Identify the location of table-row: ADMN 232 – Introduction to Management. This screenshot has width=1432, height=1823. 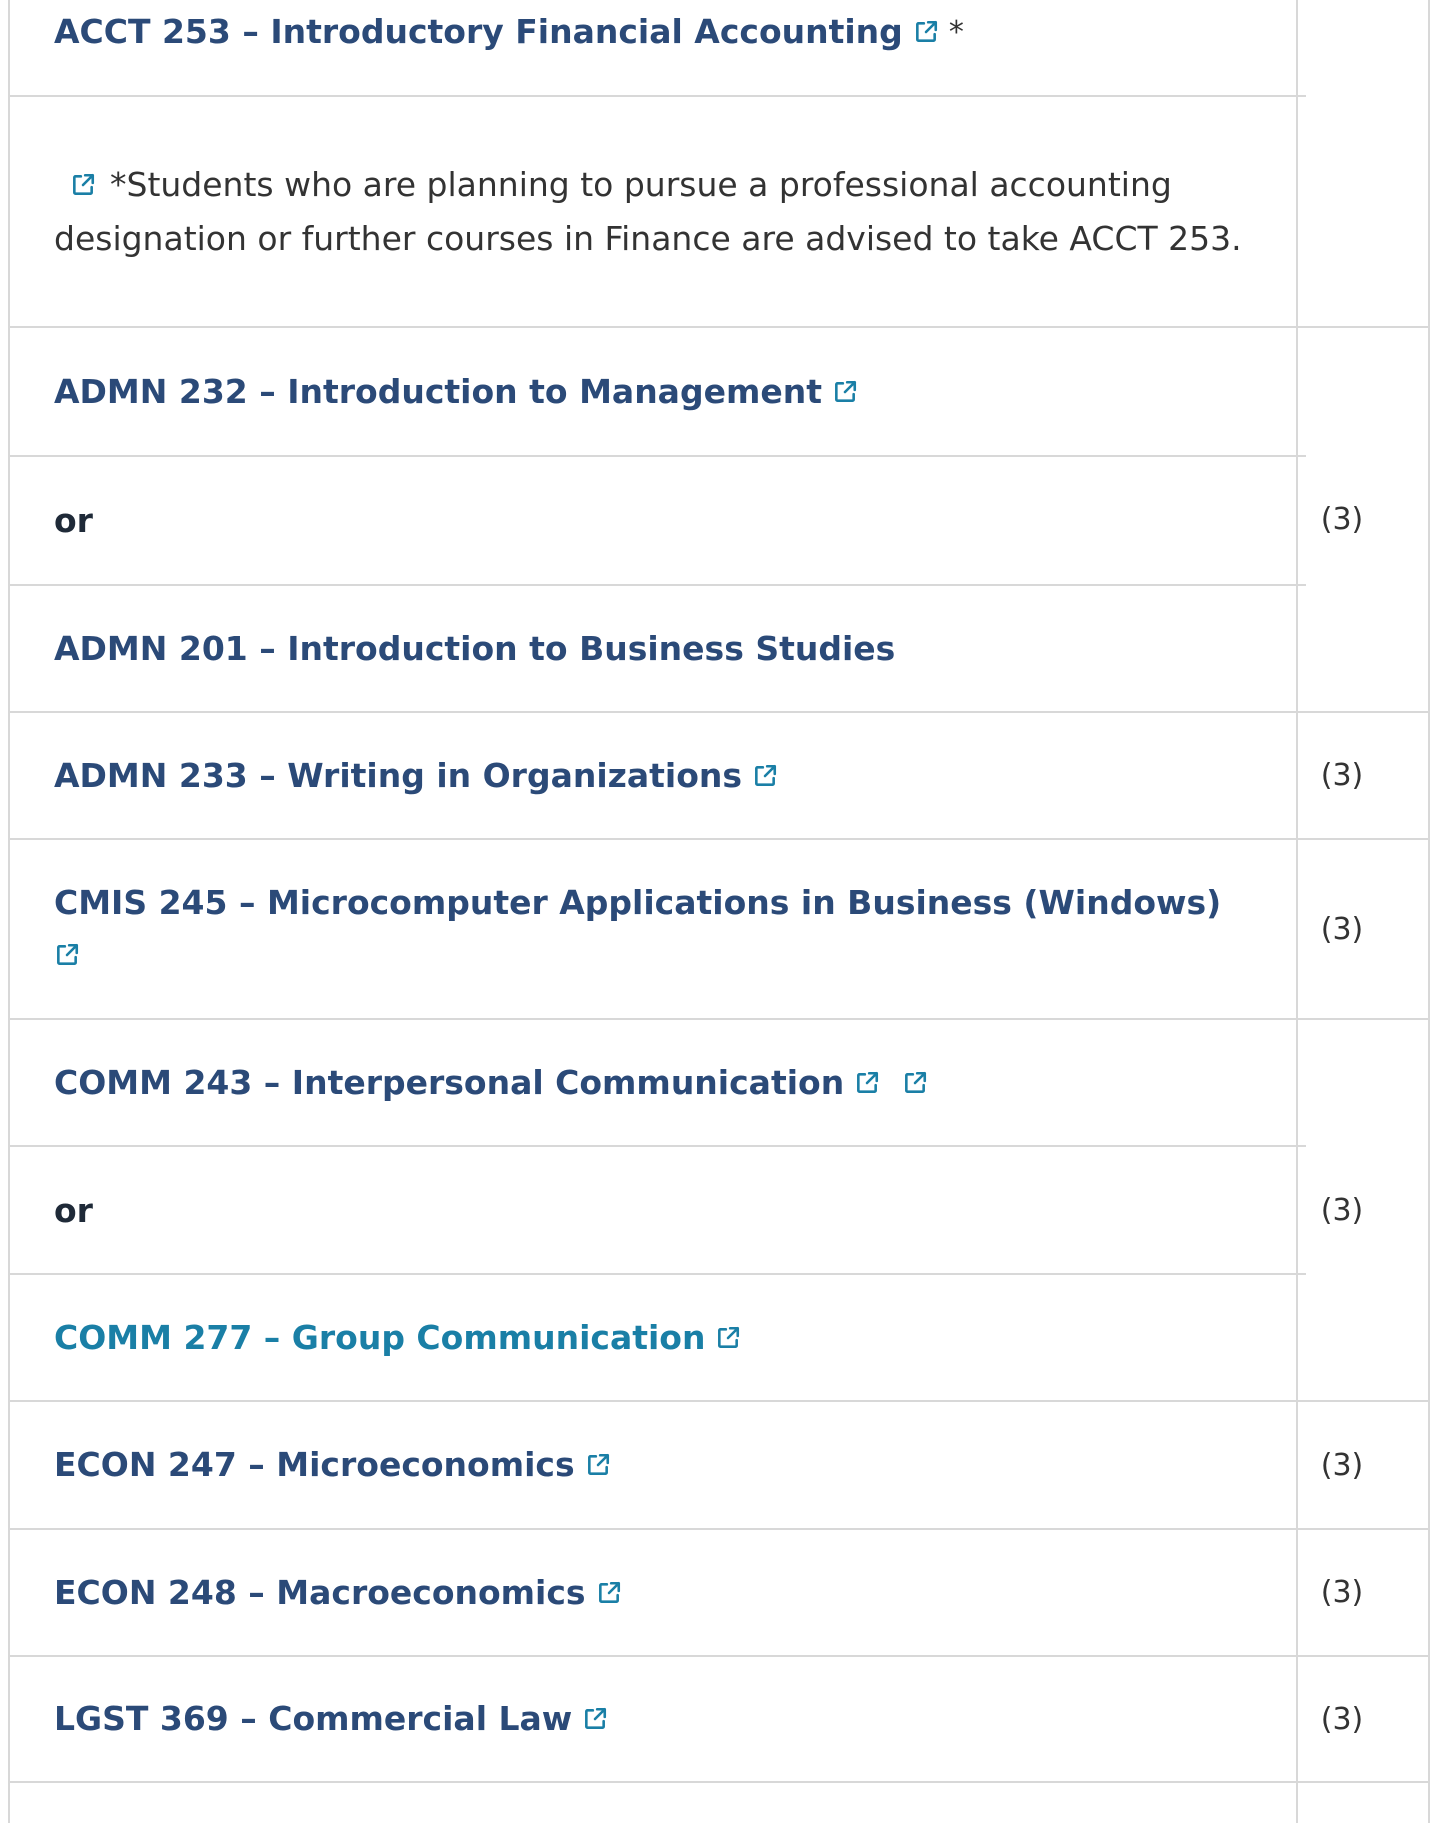
(653, 391).